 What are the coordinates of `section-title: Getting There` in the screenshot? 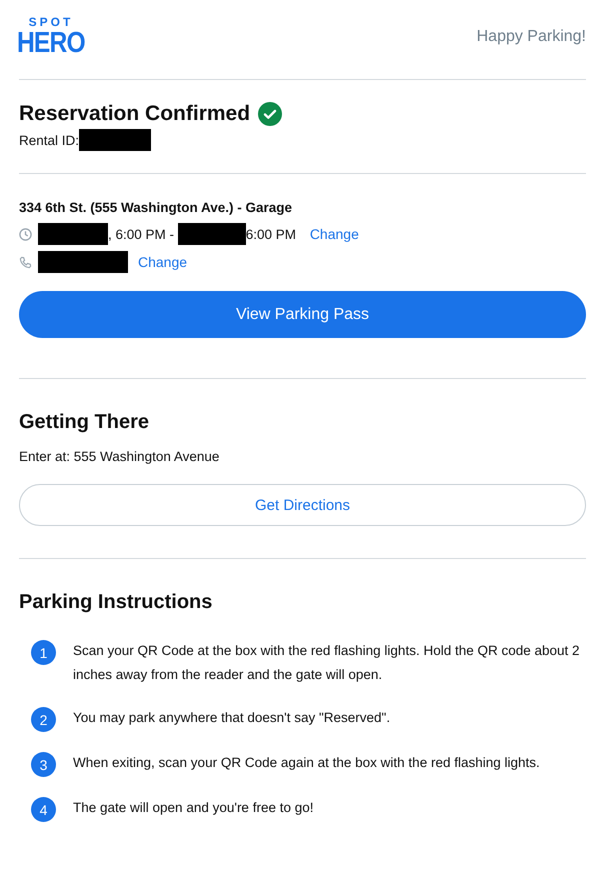 It's located at (84, 422).